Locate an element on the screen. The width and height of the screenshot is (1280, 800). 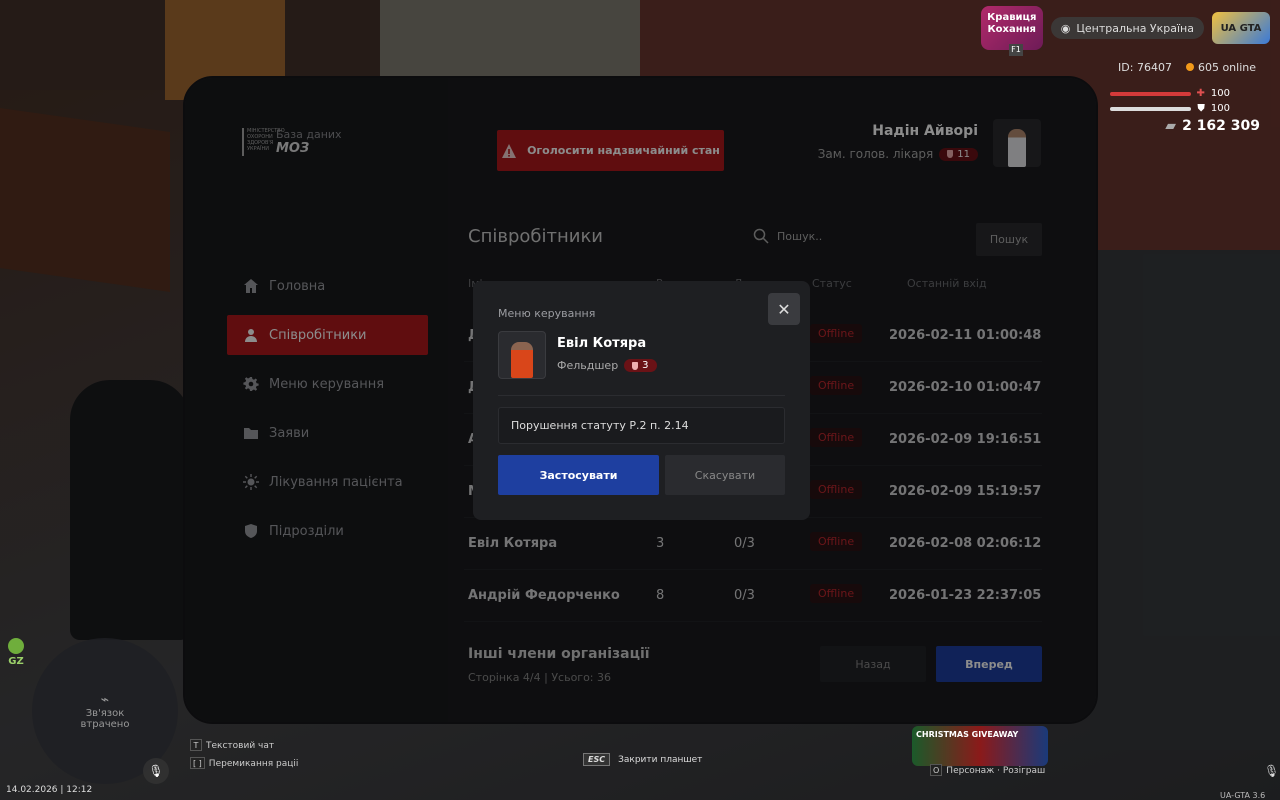
datetime: 14.02.2026 | 12:12 is located at coordinates (49, 790).